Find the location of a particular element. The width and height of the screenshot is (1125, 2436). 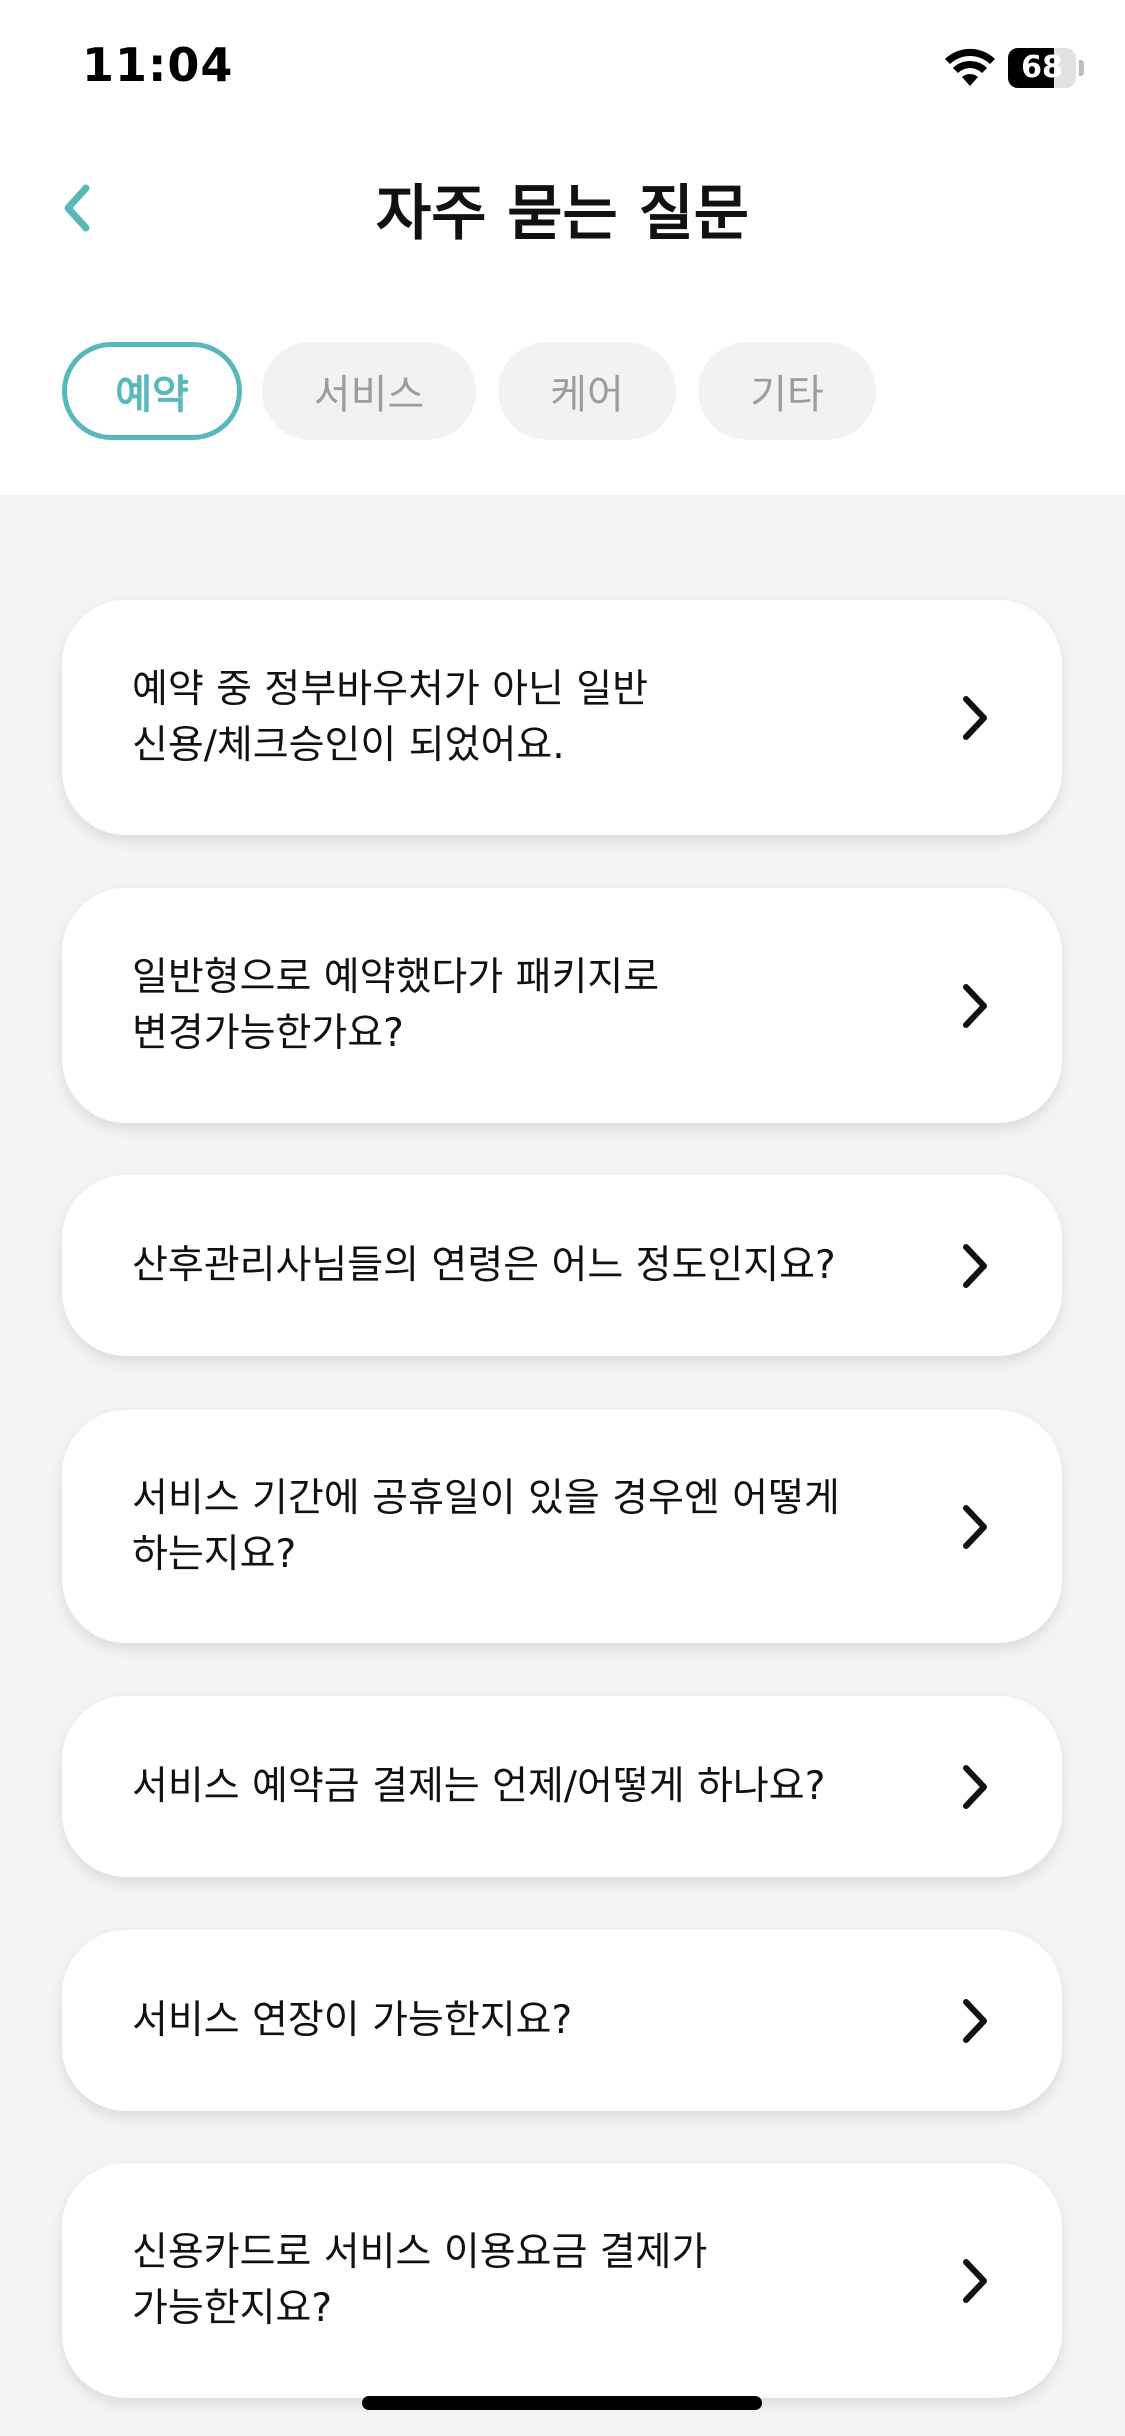

faq-item: 예약 중 정부바우처가 아닌 일반 신용/체크승인이 되었어요. is located at coordinates (562, 717).